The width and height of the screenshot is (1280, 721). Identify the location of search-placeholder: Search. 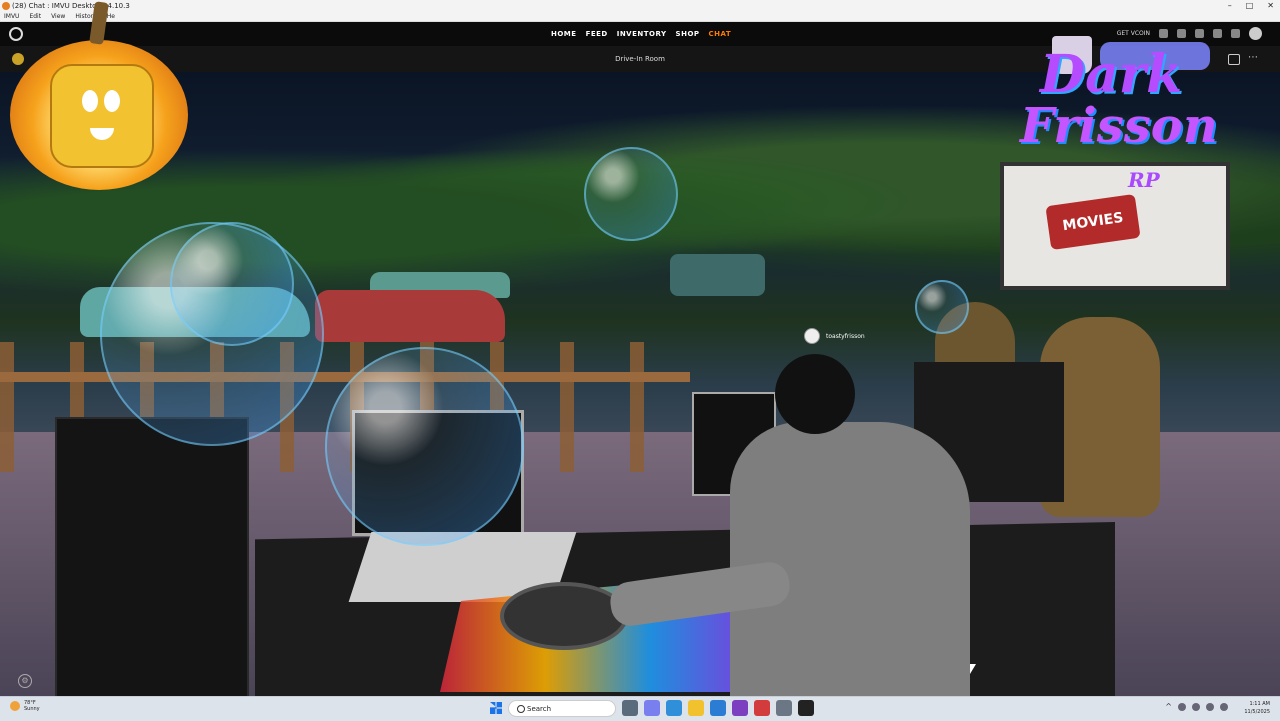
(539, 709).